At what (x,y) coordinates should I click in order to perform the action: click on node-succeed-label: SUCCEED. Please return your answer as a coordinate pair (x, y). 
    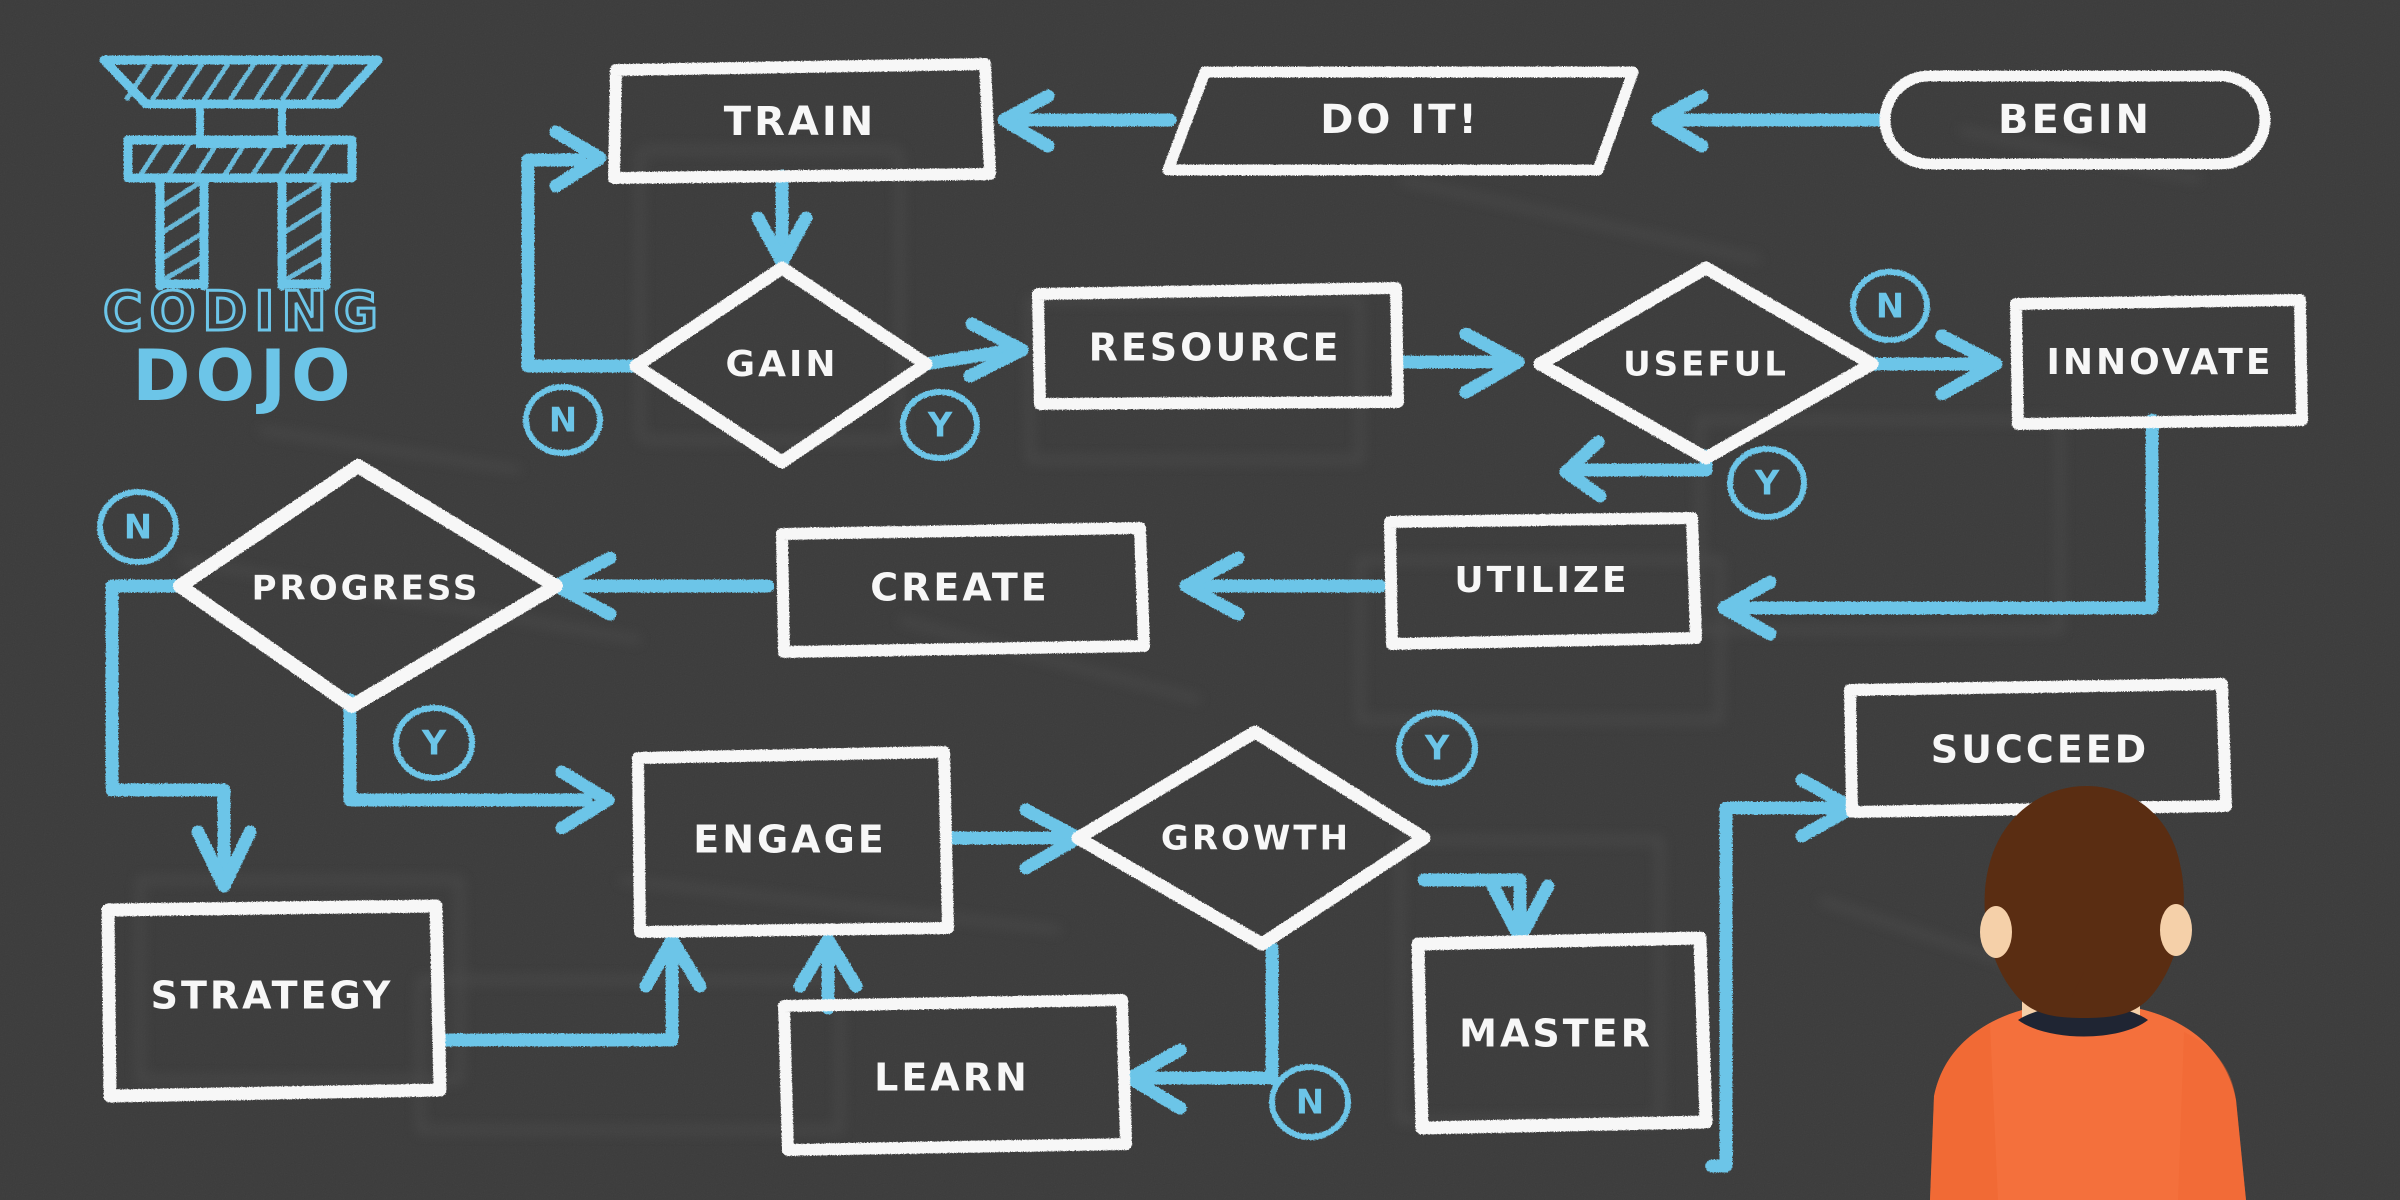
    Looking at the image, I should click on (2040, 750).